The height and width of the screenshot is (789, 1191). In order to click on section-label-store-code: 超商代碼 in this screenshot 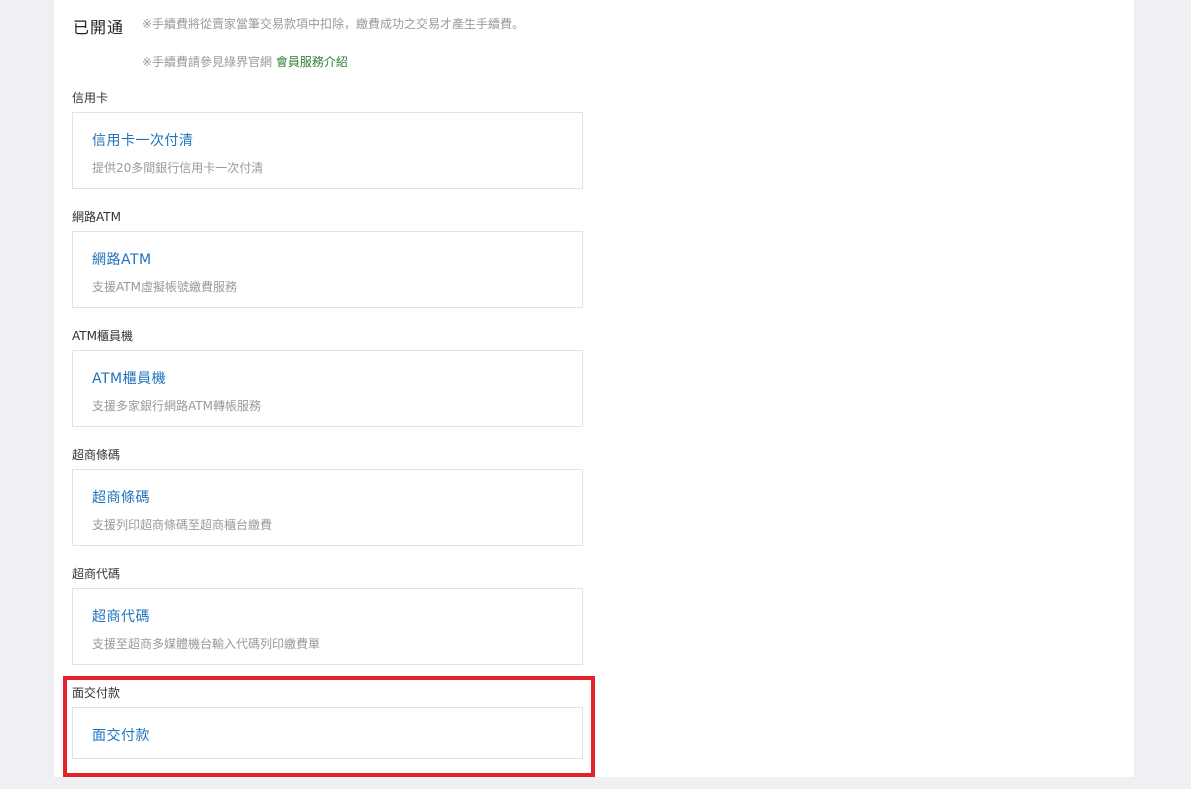, I will do `click(96, 574)`.